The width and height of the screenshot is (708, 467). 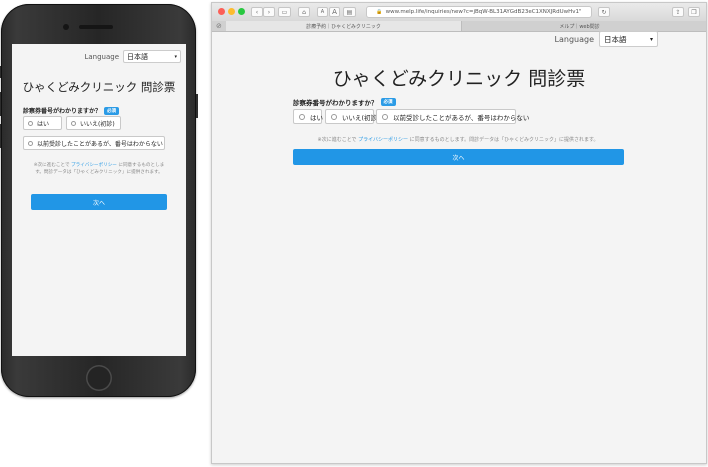 What do you see at coordinates (379, 12) in the screenshot?
I see `lock-icon: 🔒` at bounding box center [379, 12].